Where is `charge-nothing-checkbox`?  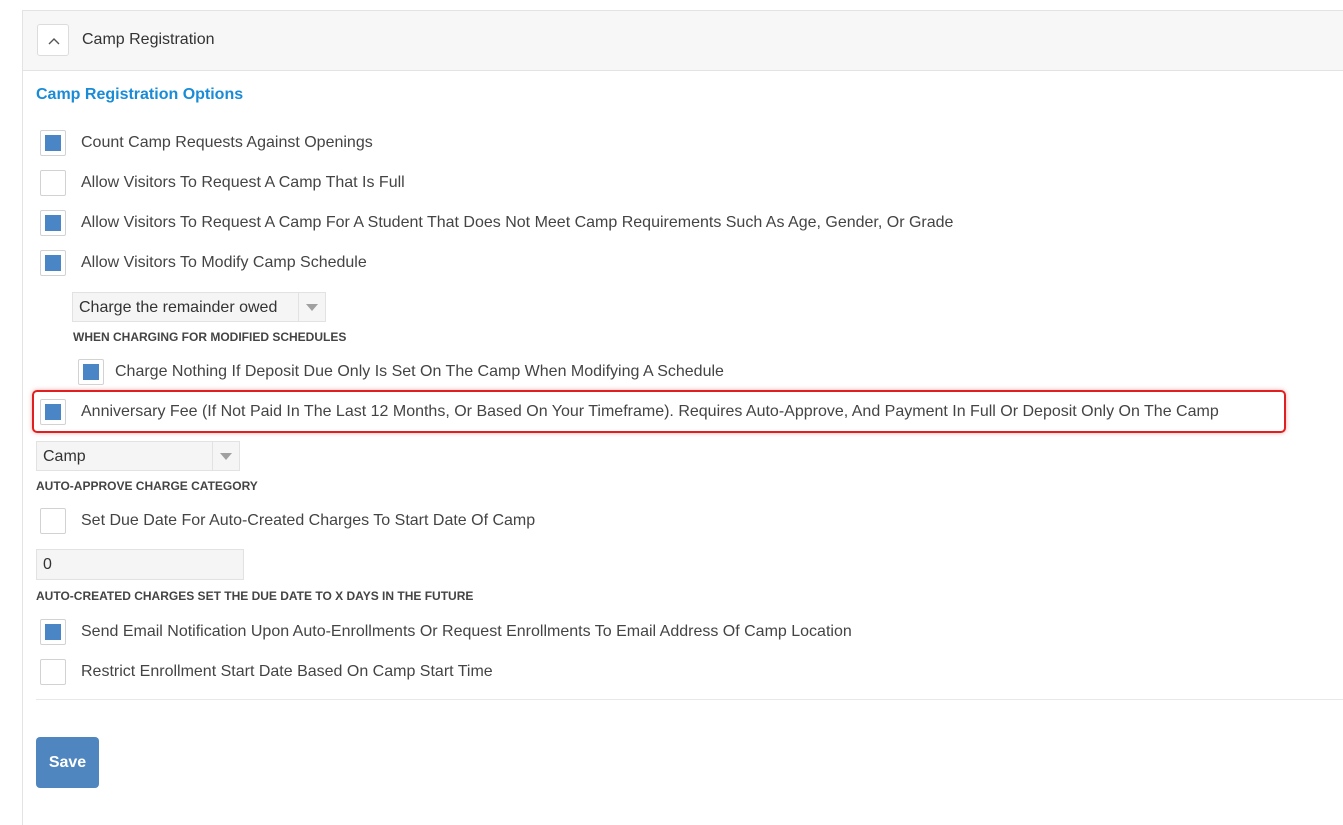
charge-nothing-checkbox is located at coordinates (91, 372).